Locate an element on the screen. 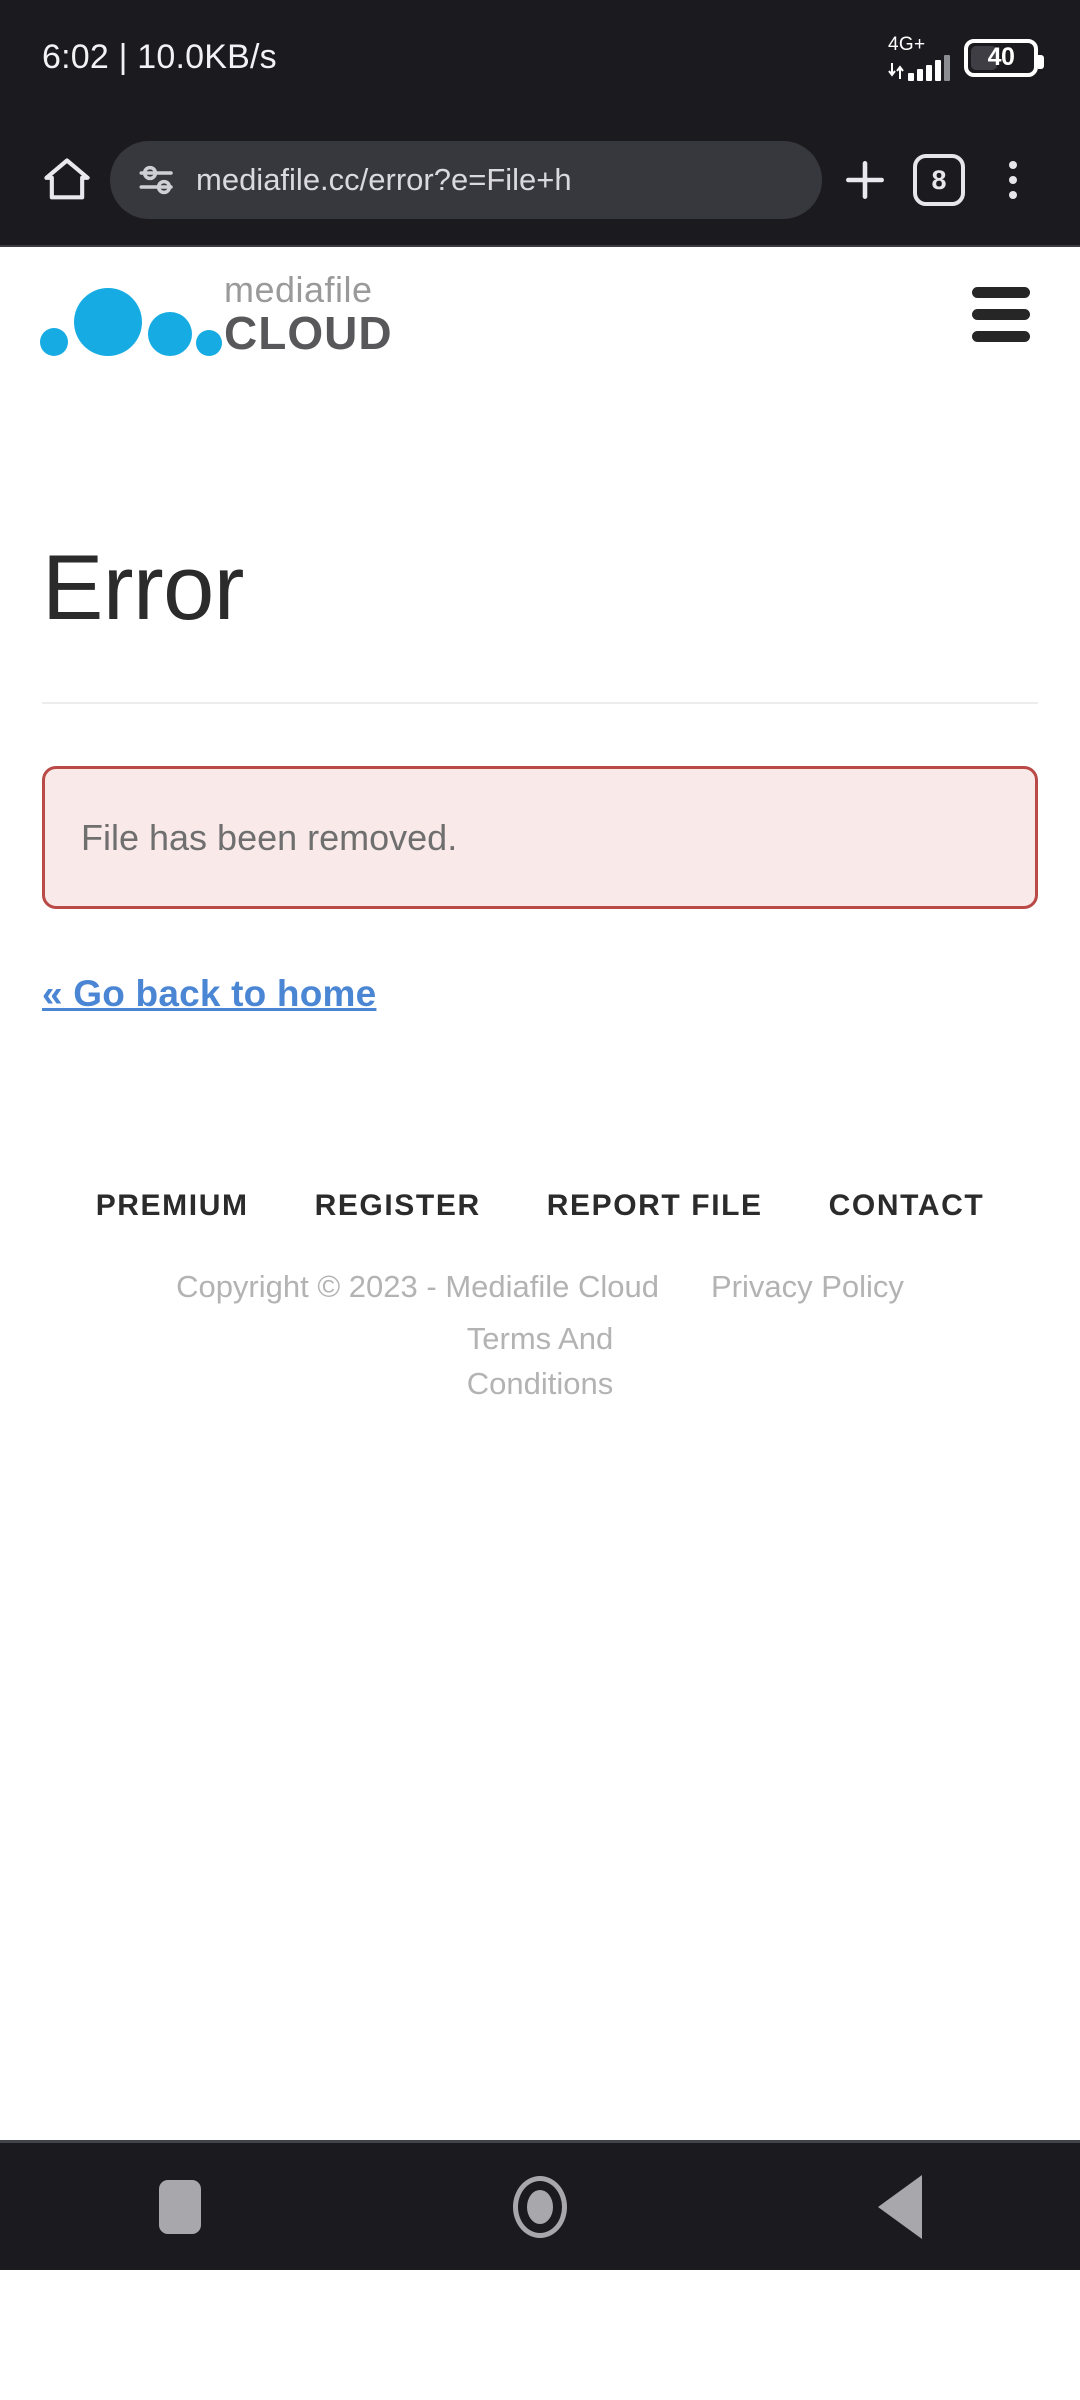  go-back-home-link: « Go back to home is located at coordinates (209, 994).